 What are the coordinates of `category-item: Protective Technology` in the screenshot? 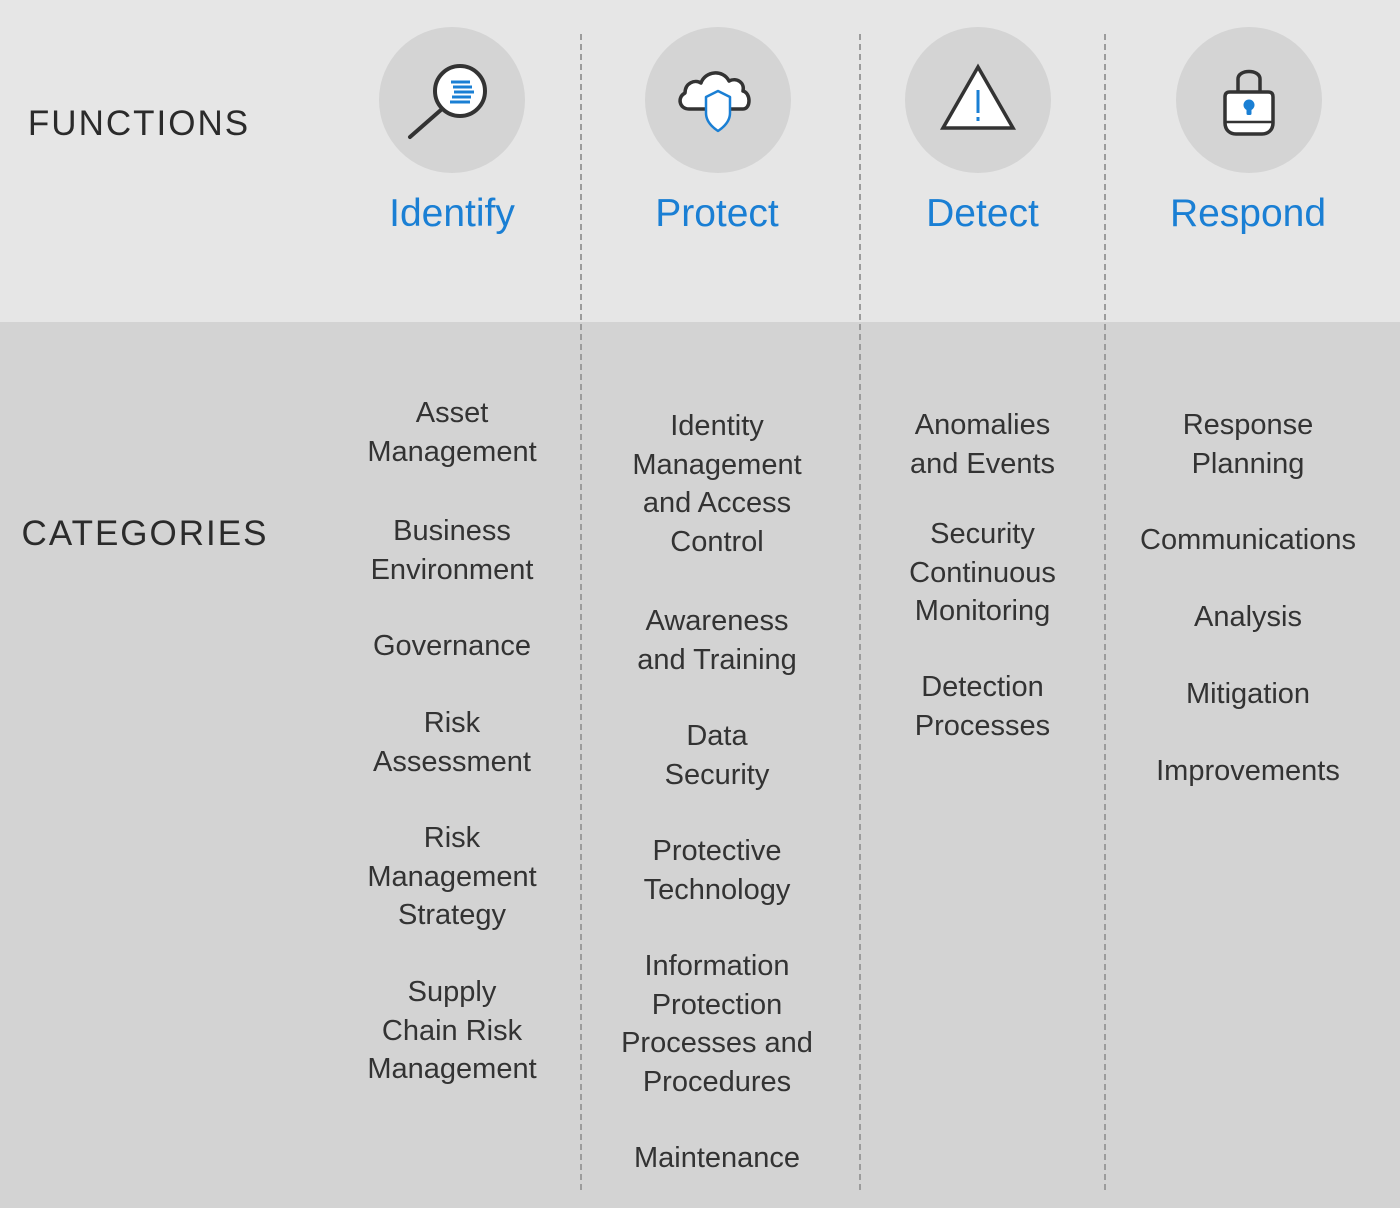 It's located at (717, 870).